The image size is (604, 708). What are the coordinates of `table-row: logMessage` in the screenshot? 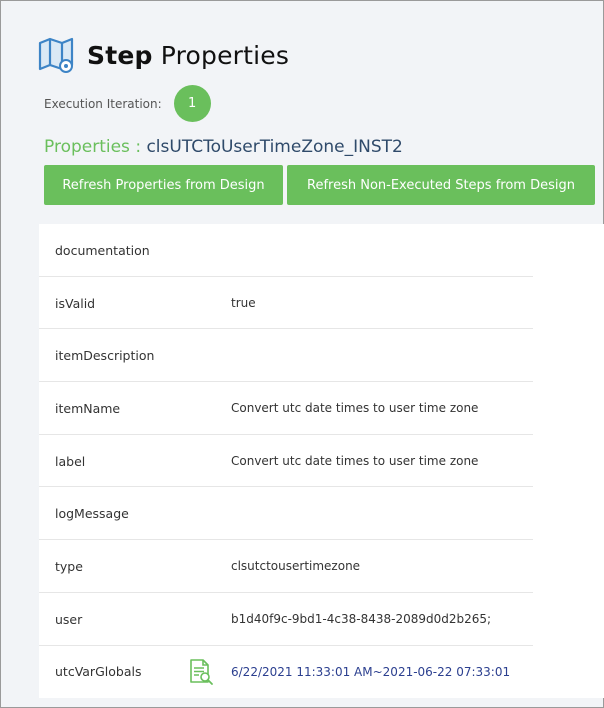 It's located at (321, 513).